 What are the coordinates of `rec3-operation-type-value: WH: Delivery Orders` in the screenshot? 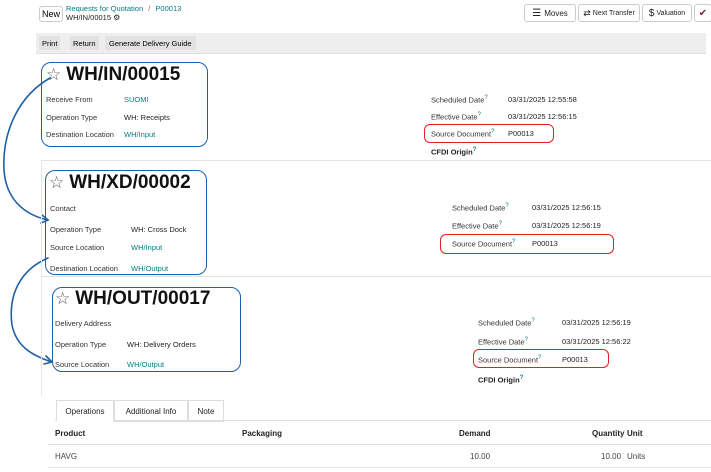 It's located at (161, 344).